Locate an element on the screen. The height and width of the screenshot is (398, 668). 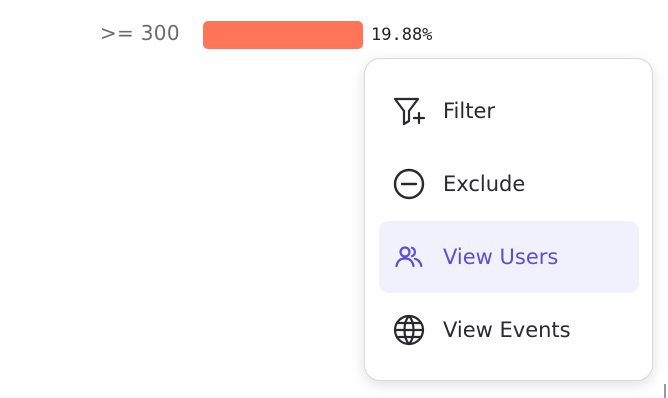
menu-item-view-users: View Users is located at coordinates (509, 257).